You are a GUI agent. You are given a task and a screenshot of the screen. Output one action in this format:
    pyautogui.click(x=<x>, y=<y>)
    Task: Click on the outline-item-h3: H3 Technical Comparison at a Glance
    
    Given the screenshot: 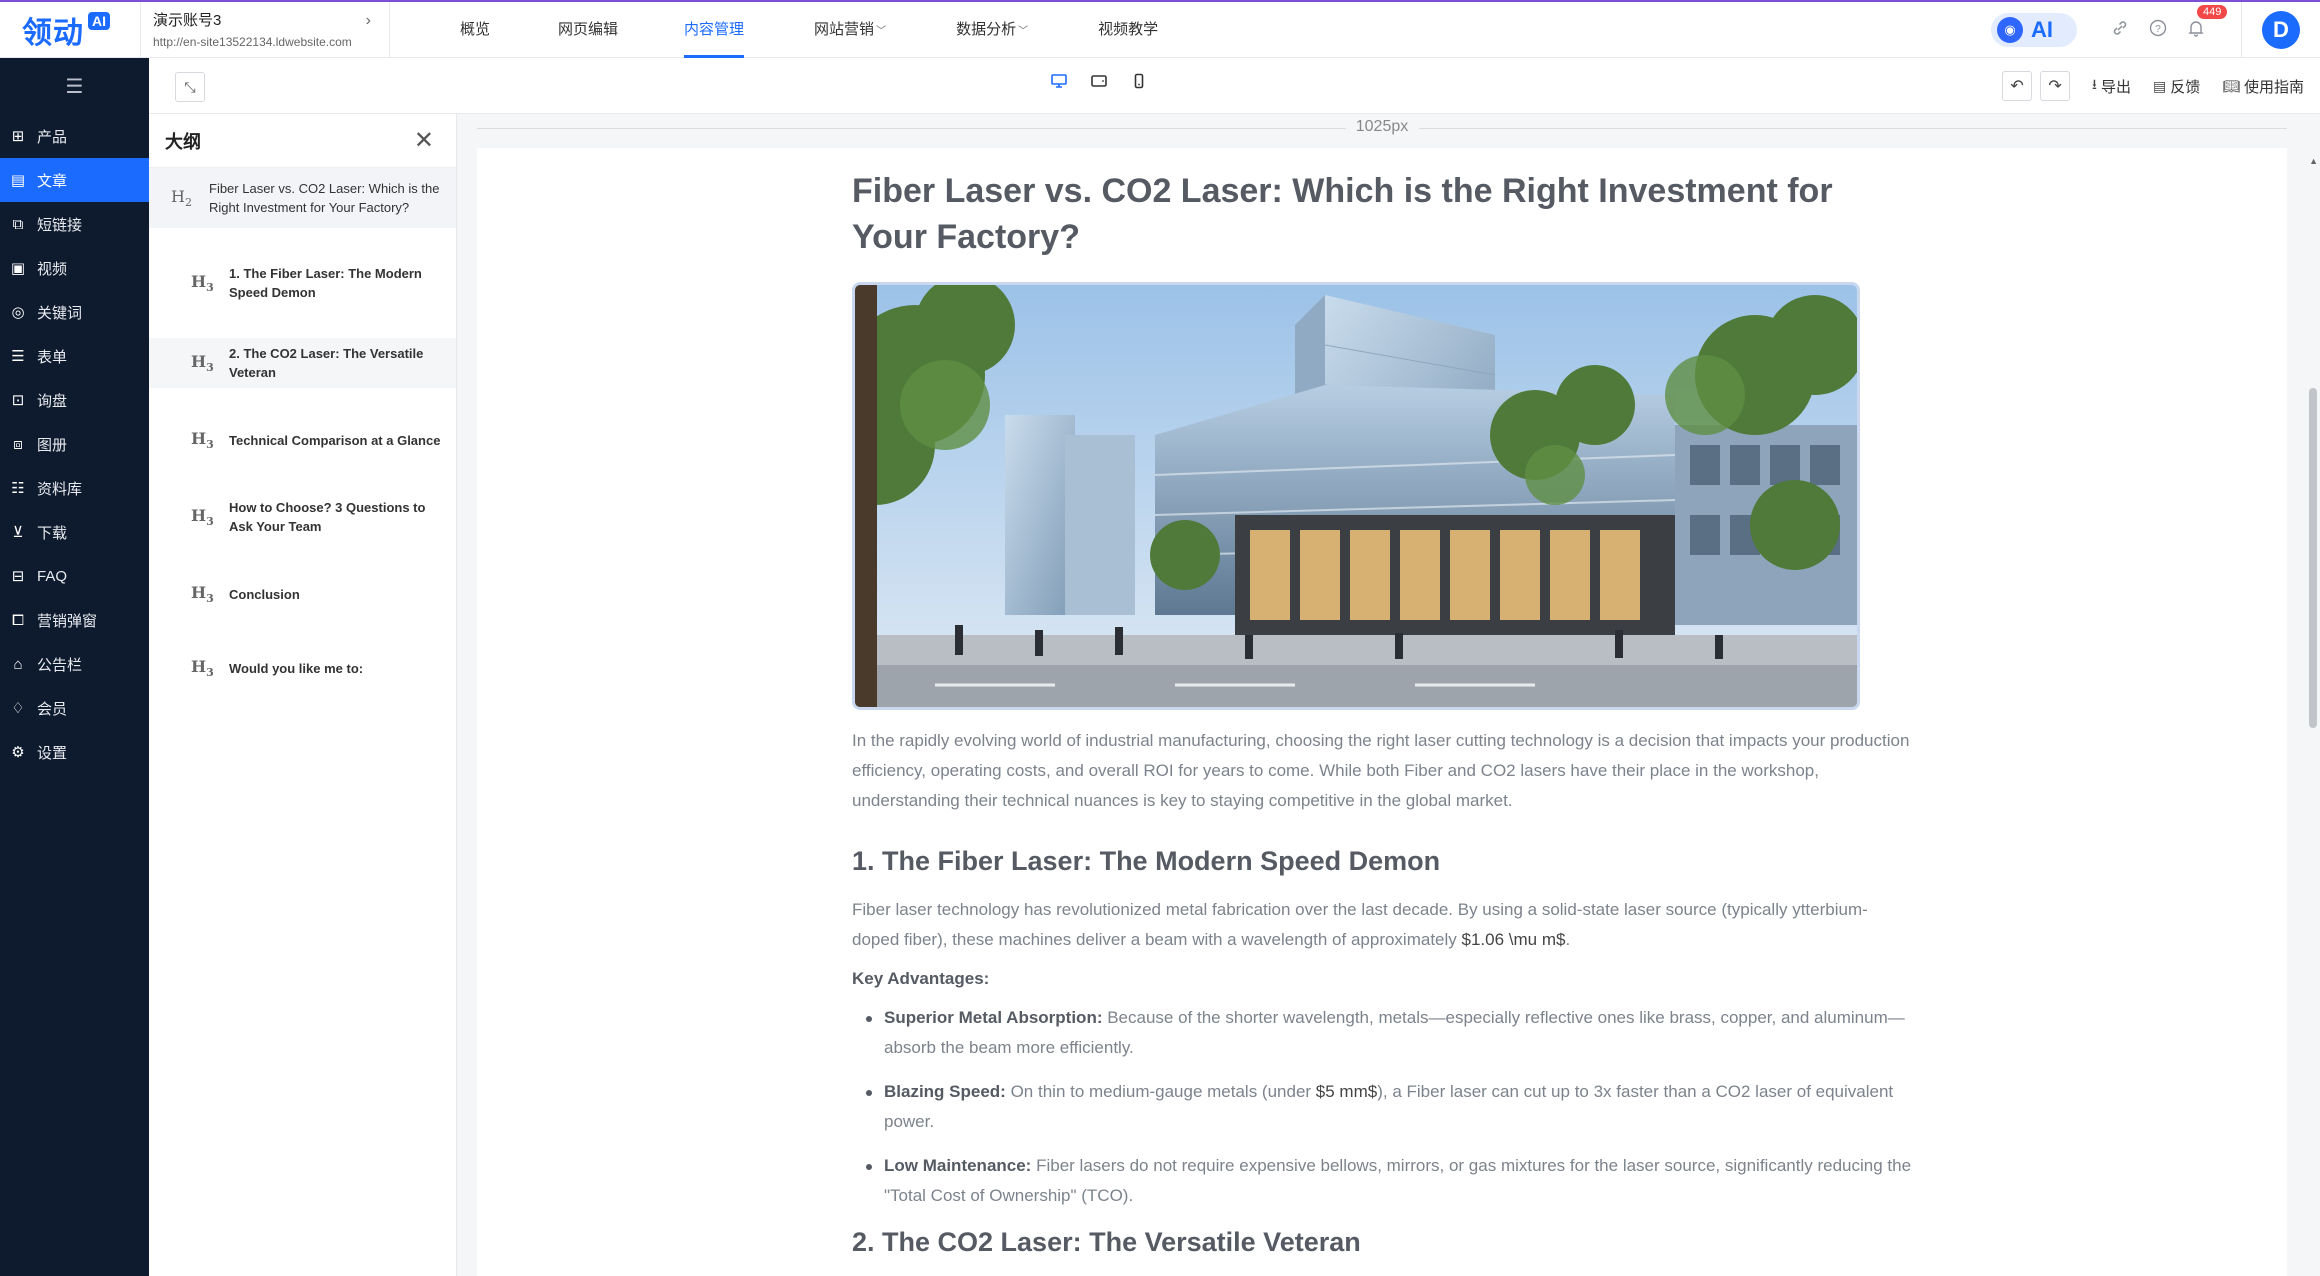 What is the action you would take?
    pyautogui.click(x=302, y=440)
    